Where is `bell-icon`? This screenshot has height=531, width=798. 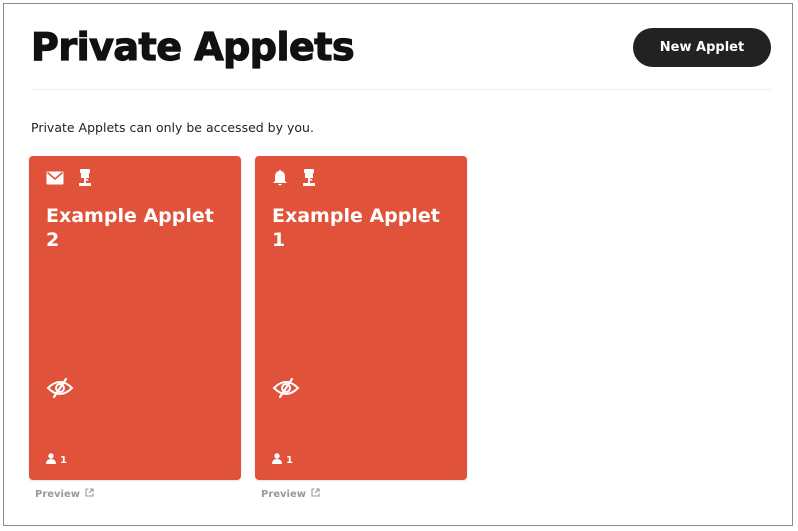
bell-icon is located at coordinates (280, 178).